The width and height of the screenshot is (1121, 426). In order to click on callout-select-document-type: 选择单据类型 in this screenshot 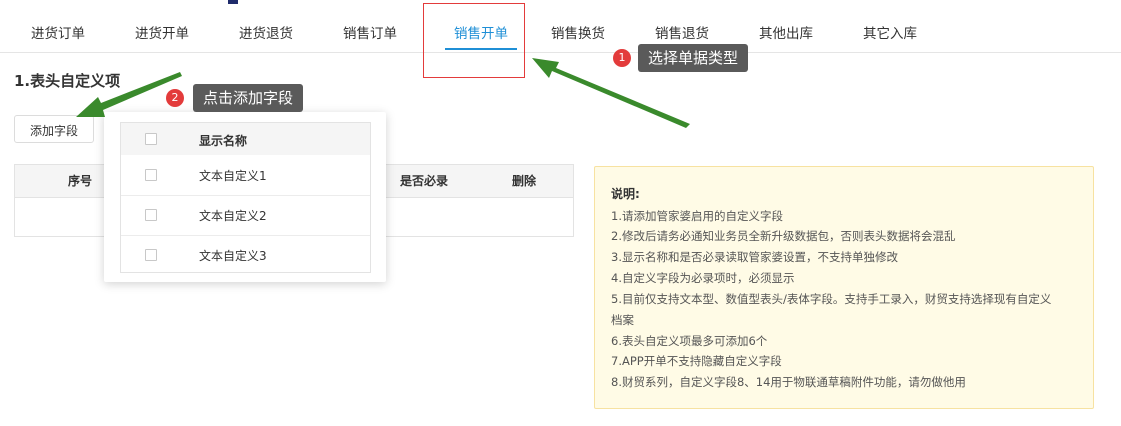, I will do `click(693, 58)`.